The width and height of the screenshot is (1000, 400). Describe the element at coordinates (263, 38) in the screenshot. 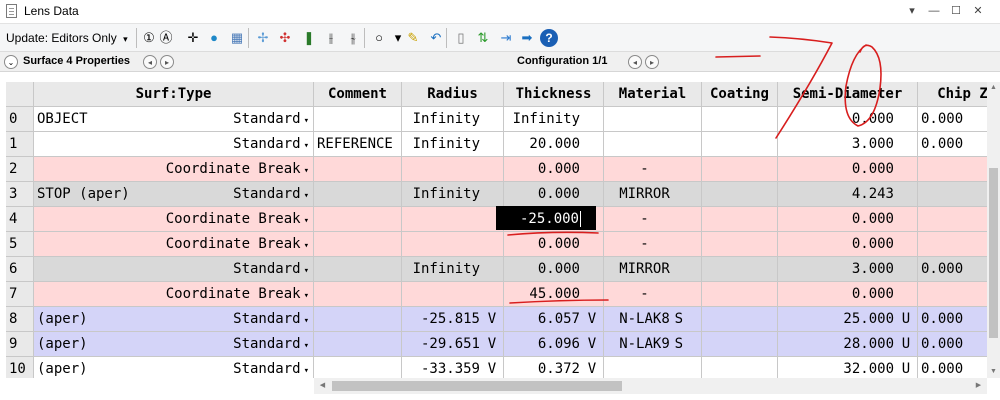

I see `insert-surface-icon: ✢` at that location.